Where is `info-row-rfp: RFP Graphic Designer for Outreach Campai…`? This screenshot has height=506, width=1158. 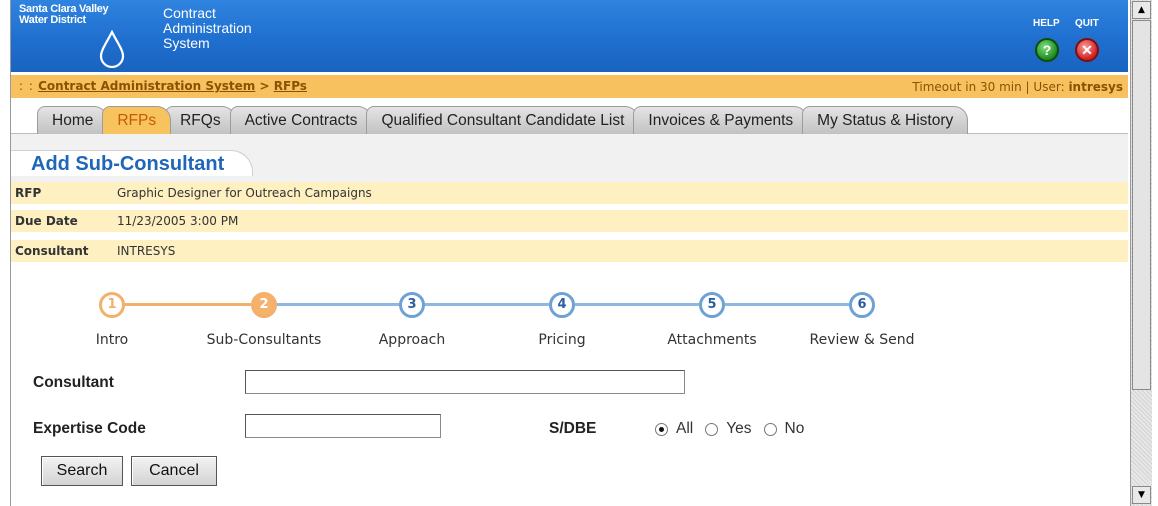 info-row-rfp: RFP Graphic Designer for Outreach Campai… is located at coordinates (569, 193).